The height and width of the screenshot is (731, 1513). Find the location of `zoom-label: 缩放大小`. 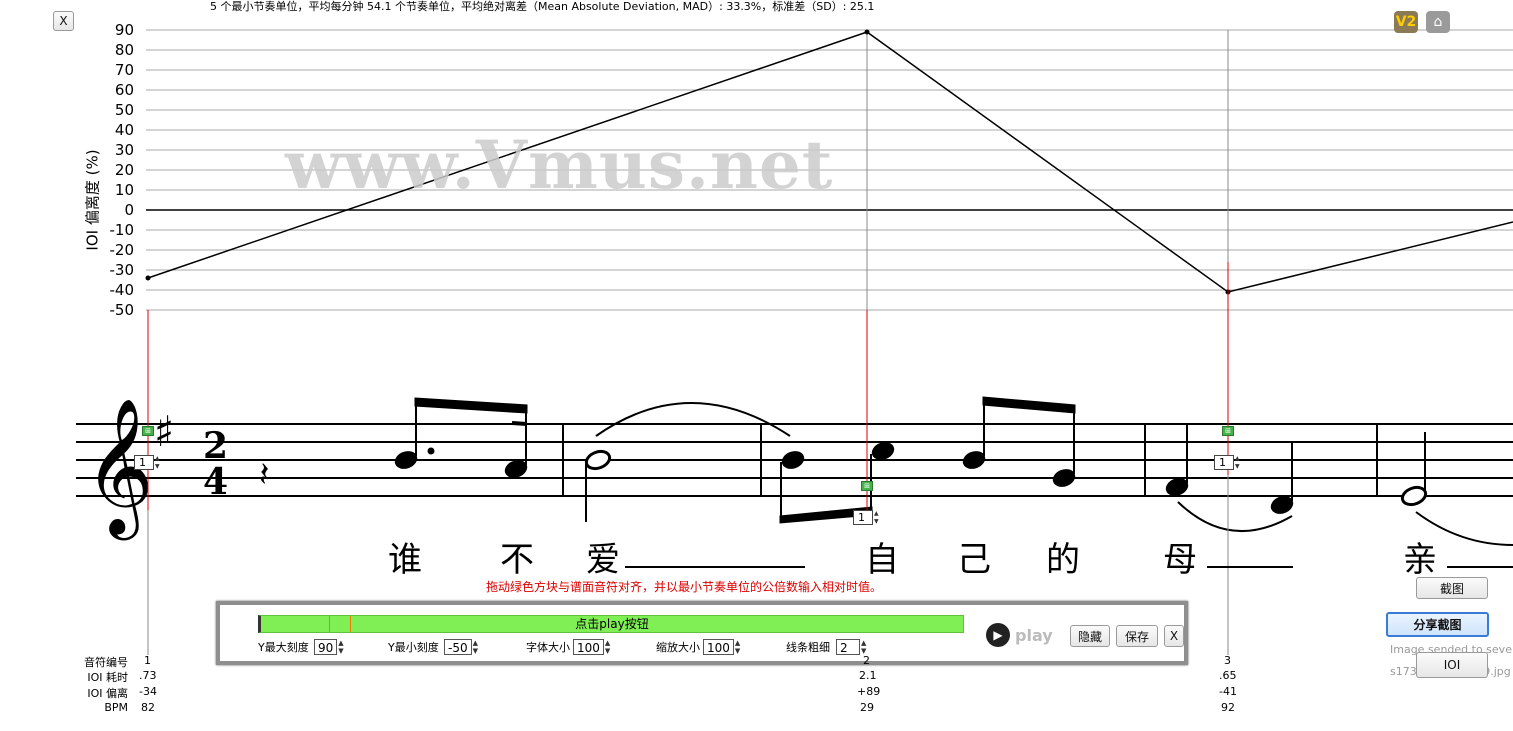

zoom-label: 缩放大小 is located at coordinates (678, 647).